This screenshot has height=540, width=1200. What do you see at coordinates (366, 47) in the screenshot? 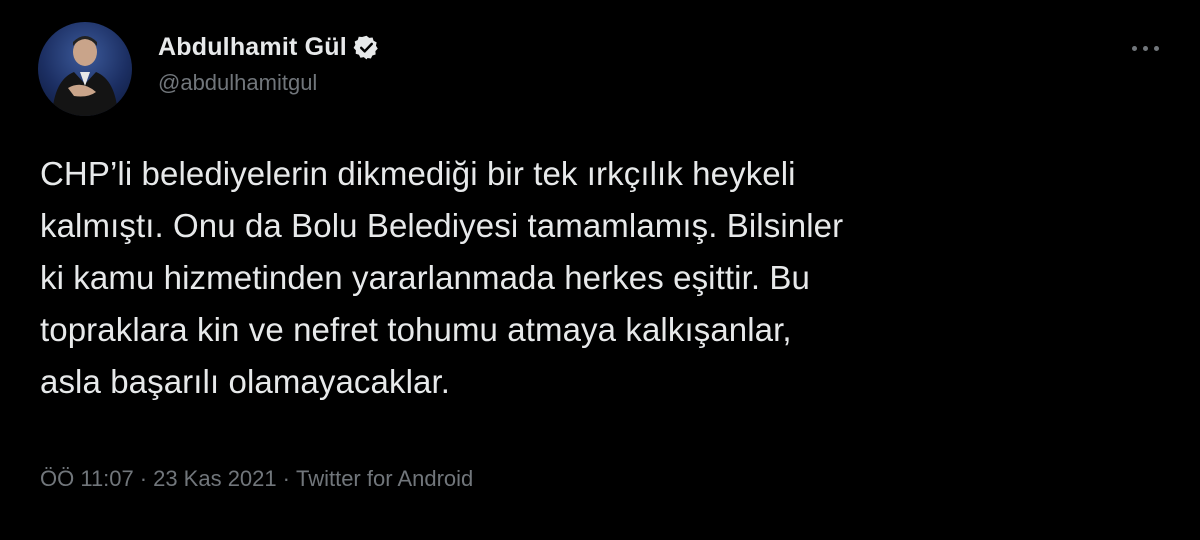
I see `verified-badge-icon` at bounding box center [366, 47].